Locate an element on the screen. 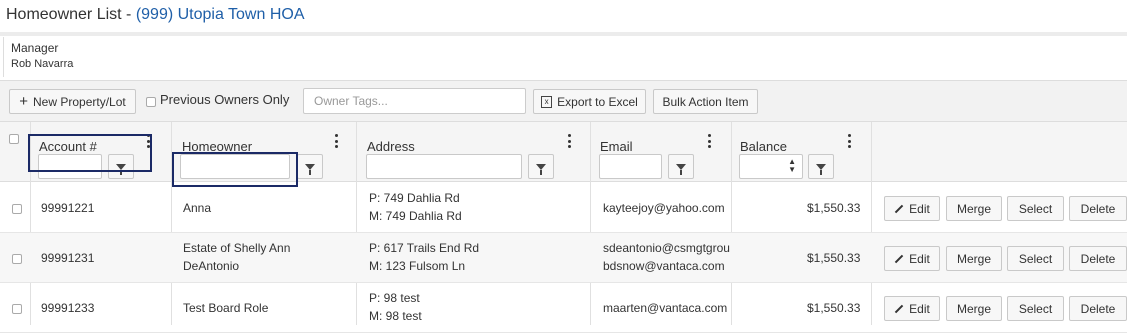 The image size is (1127, 333). homeowner-name: Anna is located at coordinates (197, 208).